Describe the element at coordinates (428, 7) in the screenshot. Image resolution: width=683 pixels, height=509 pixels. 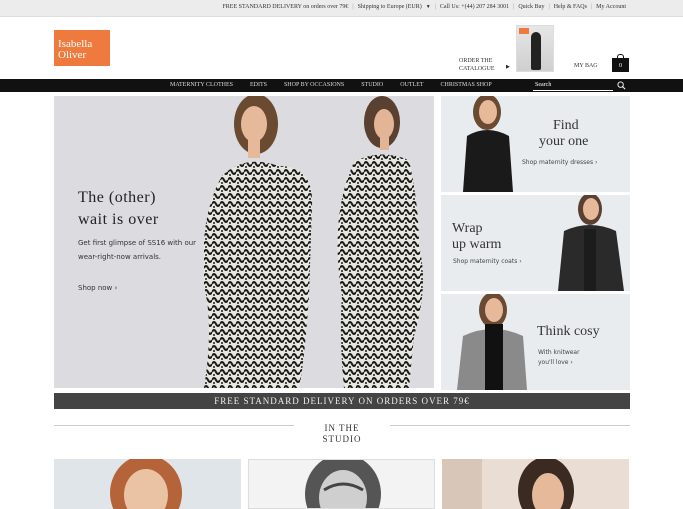
I see `chevron-down-icon: ▼` at that location.